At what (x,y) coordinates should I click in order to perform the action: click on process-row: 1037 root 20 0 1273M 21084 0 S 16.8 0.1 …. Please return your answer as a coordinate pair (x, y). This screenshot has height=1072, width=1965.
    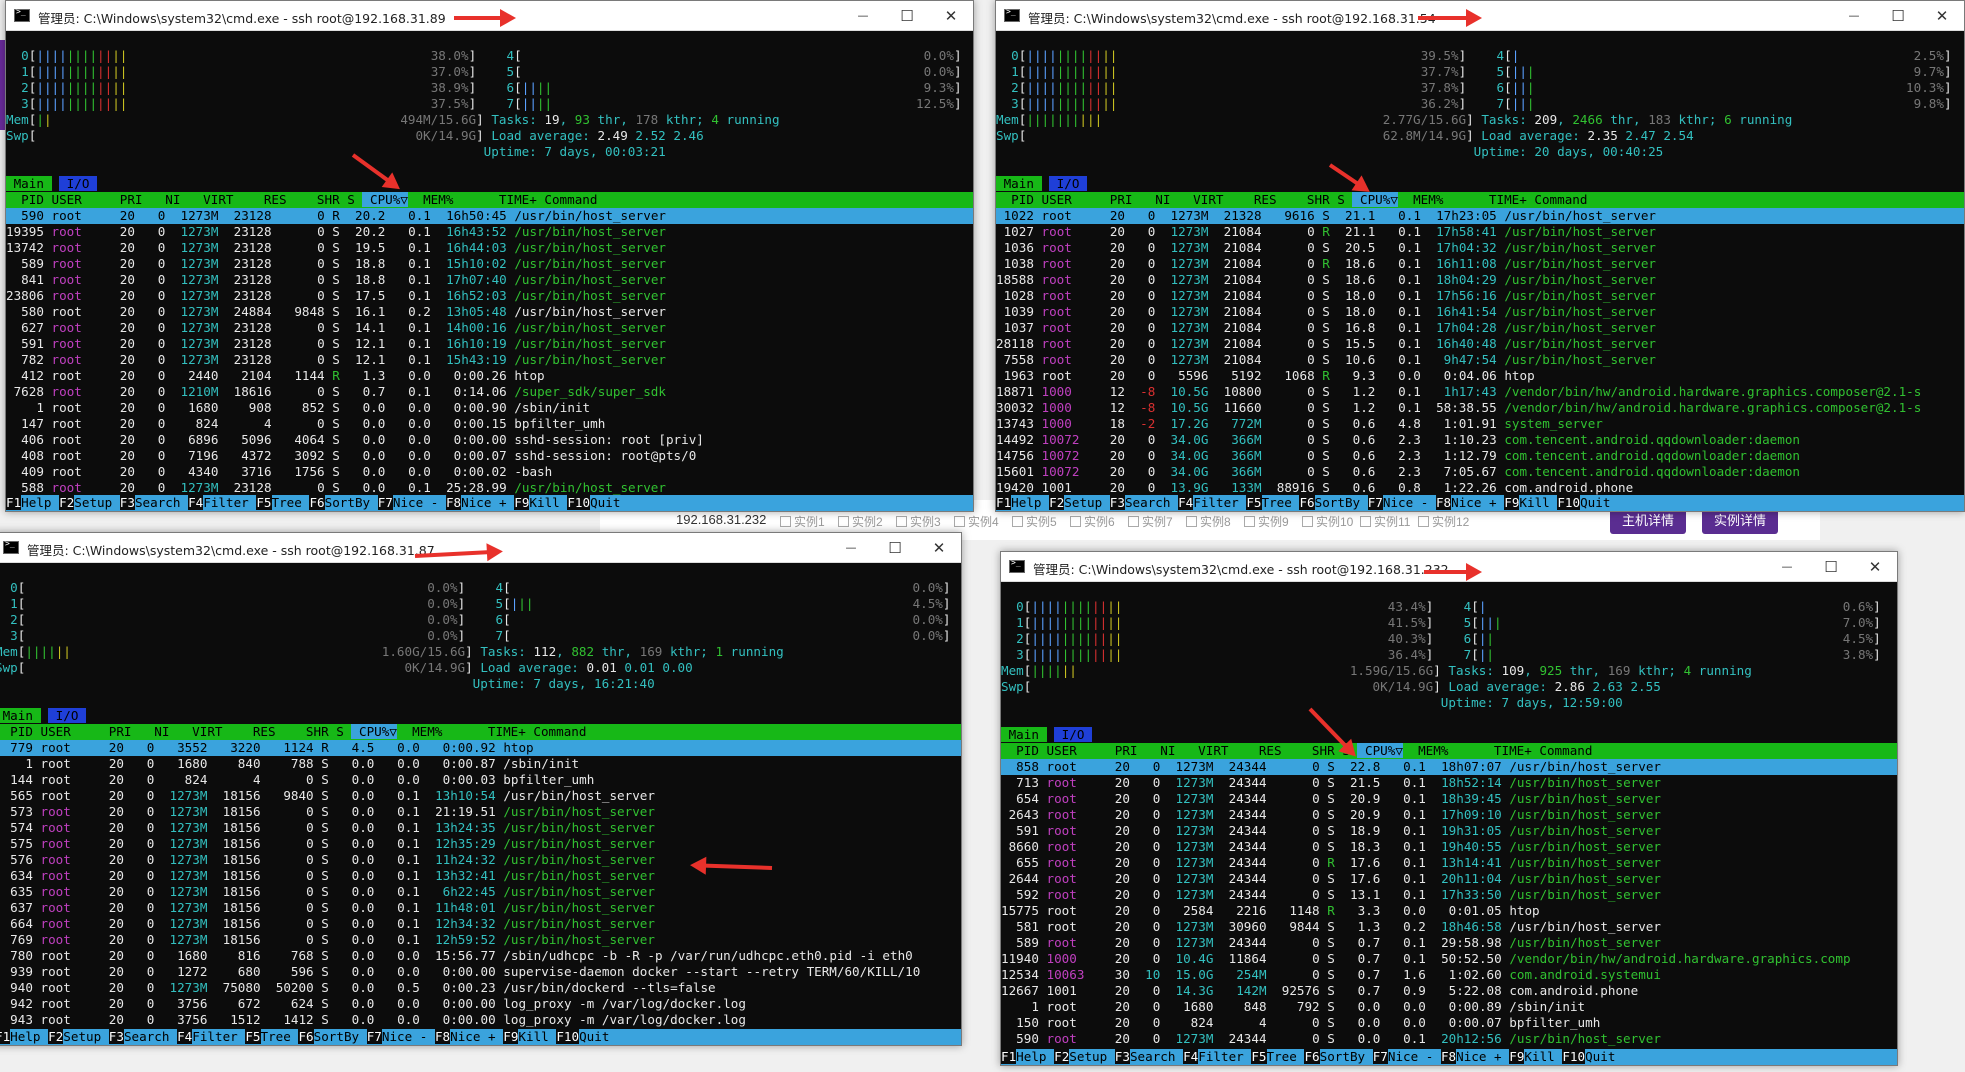
    Looking at the image, I should click on (1480, 328).